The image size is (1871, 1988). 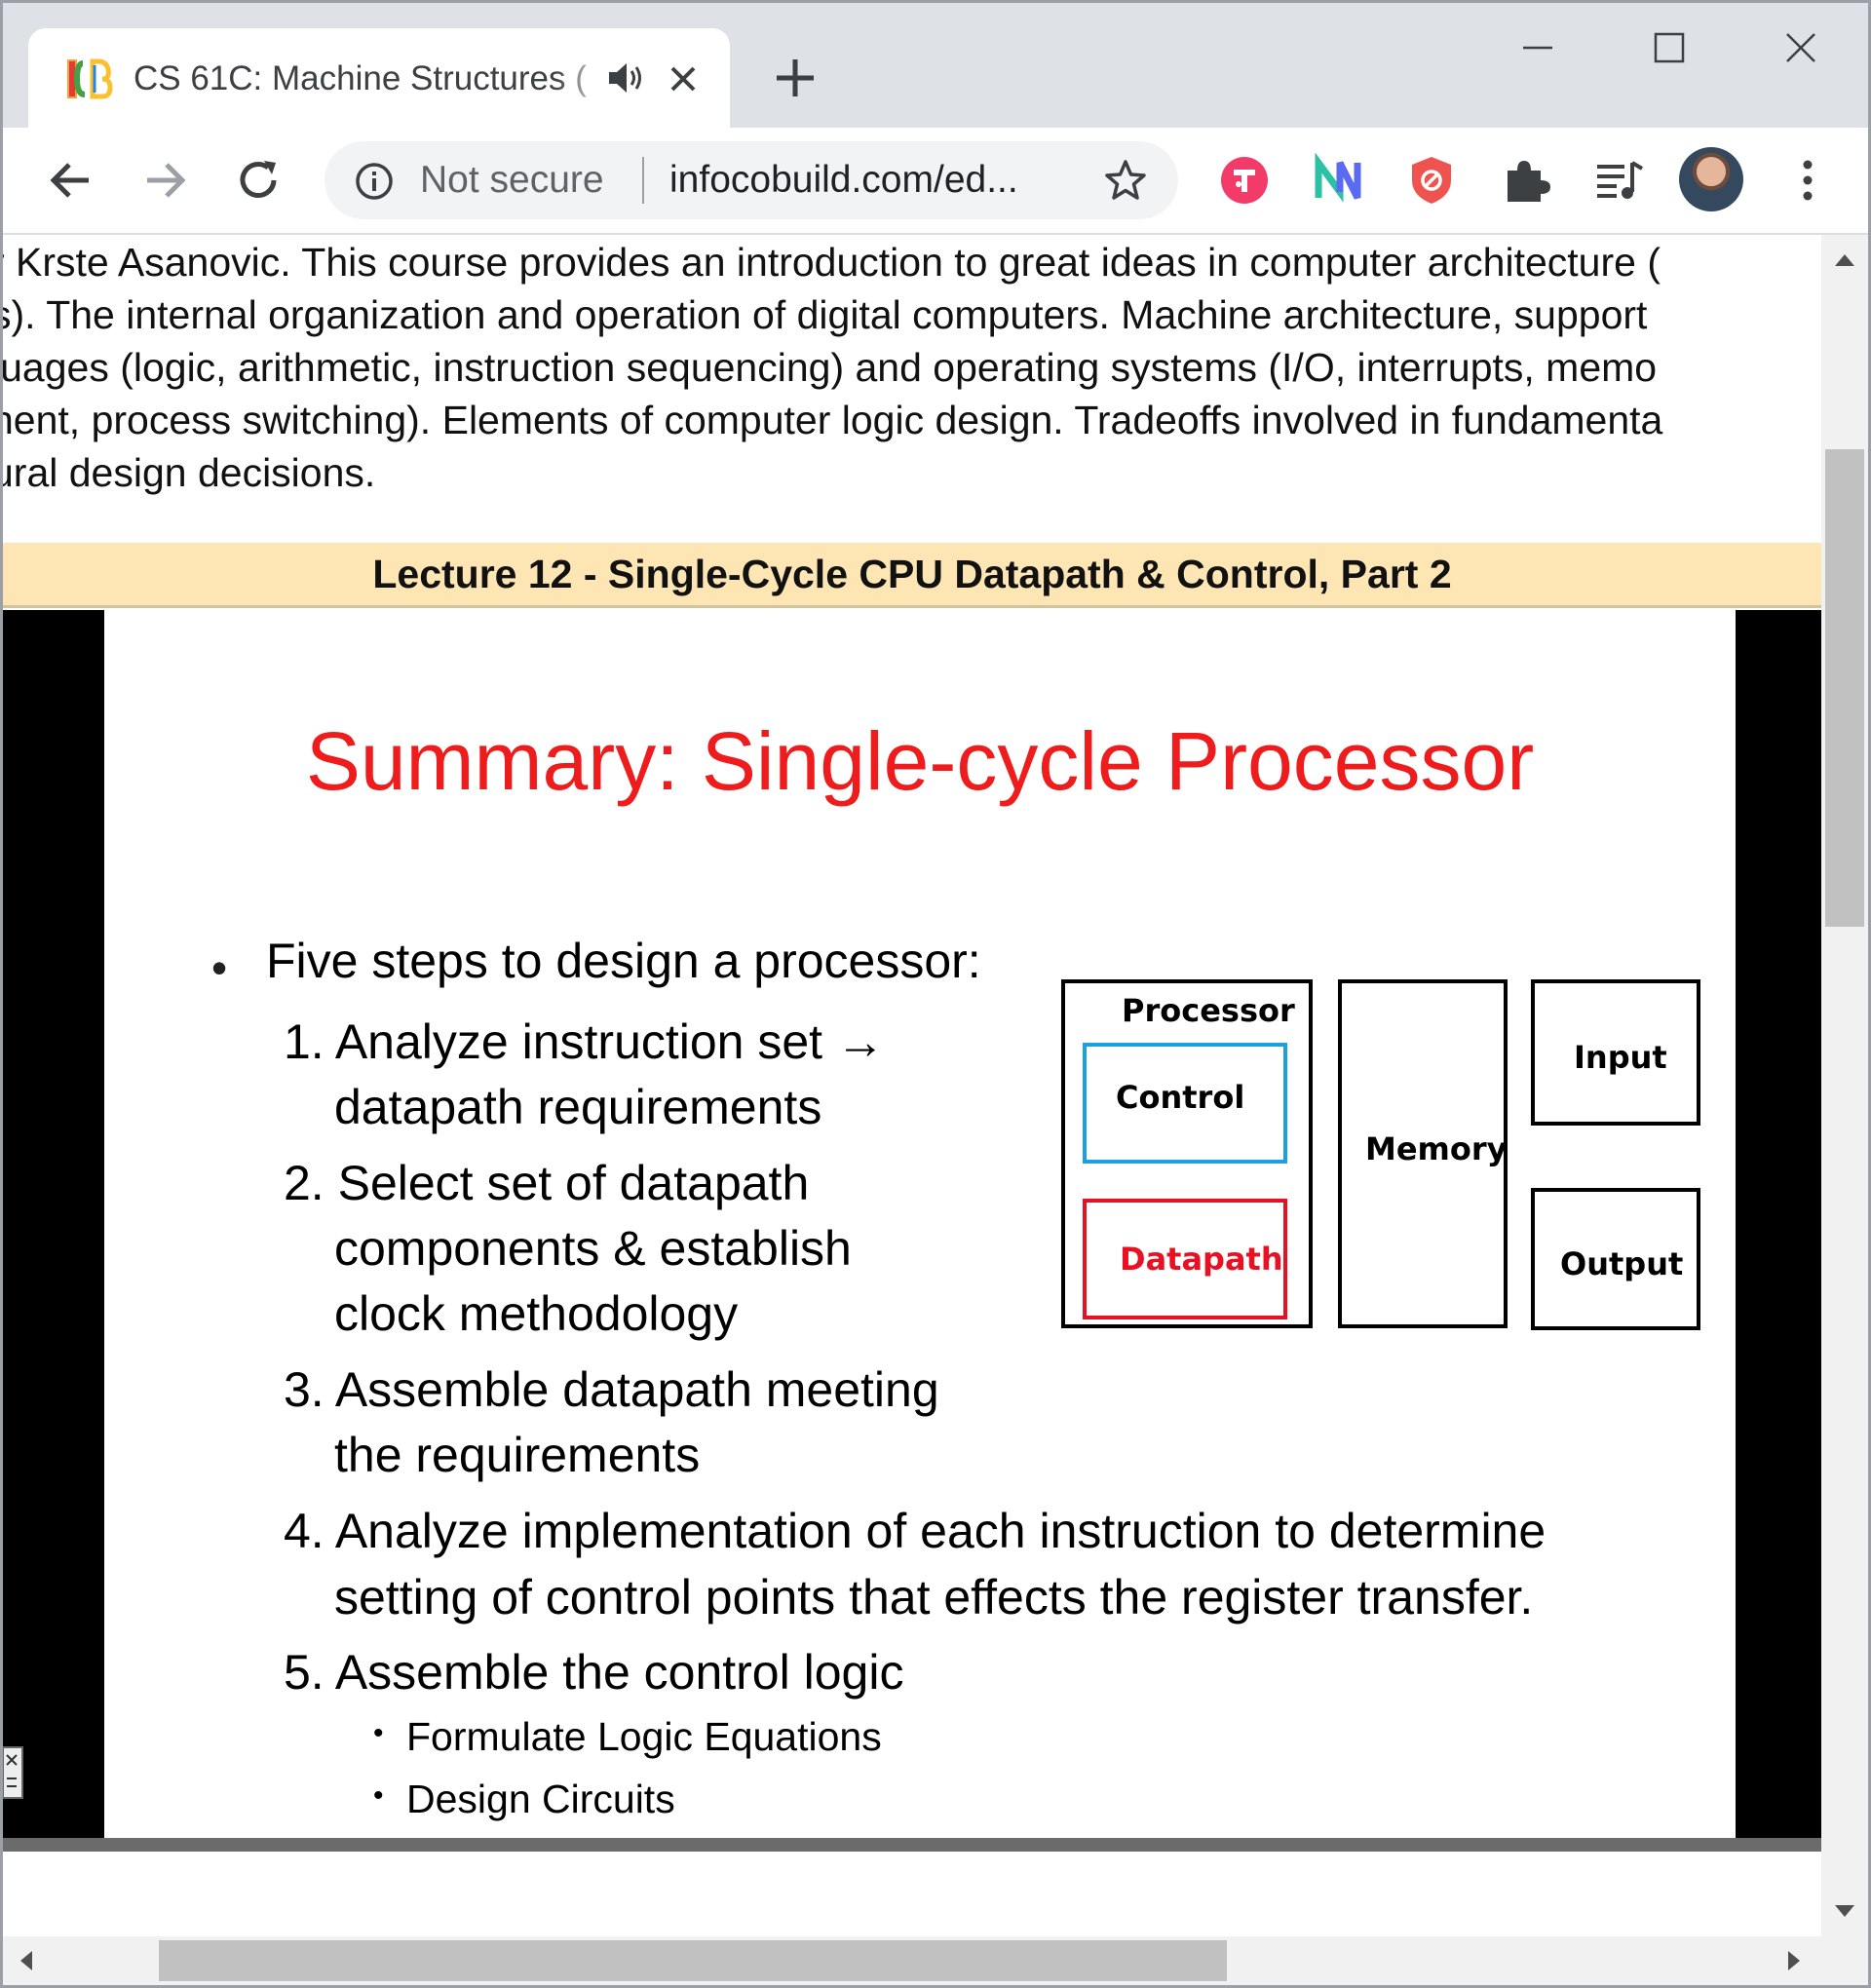 What do you see at coordinates (594, 1673) in the screenshot?
I see `step-5-line-1: 5. Assemble the control logic` at bounding box center [594, 1673].